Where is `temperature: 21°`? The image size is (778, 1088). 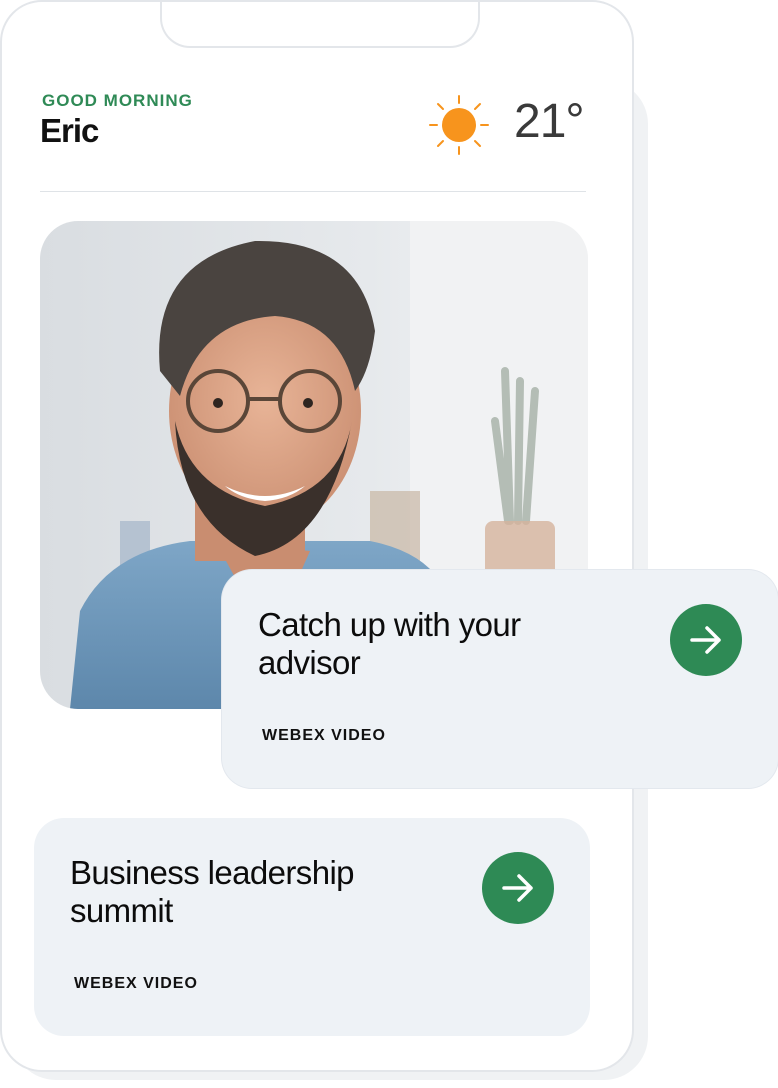 temperature: 21° is located at coordinates (549, 121).